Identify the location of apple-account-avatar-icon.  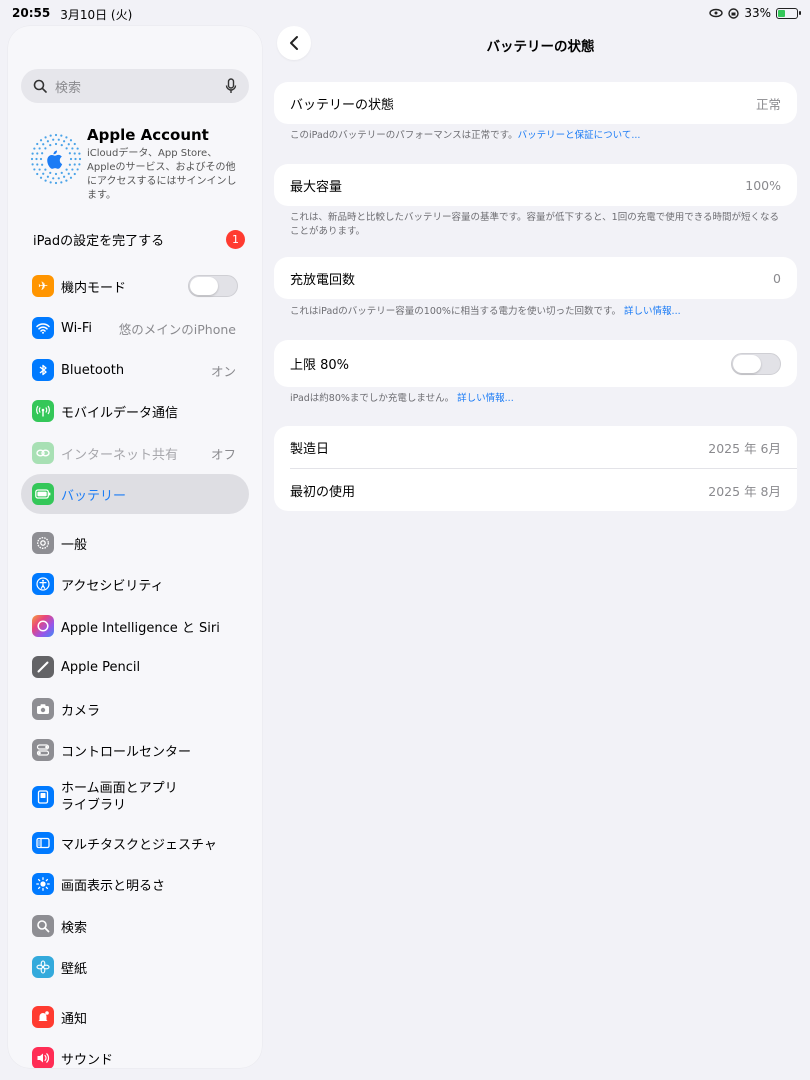
(56, 159).